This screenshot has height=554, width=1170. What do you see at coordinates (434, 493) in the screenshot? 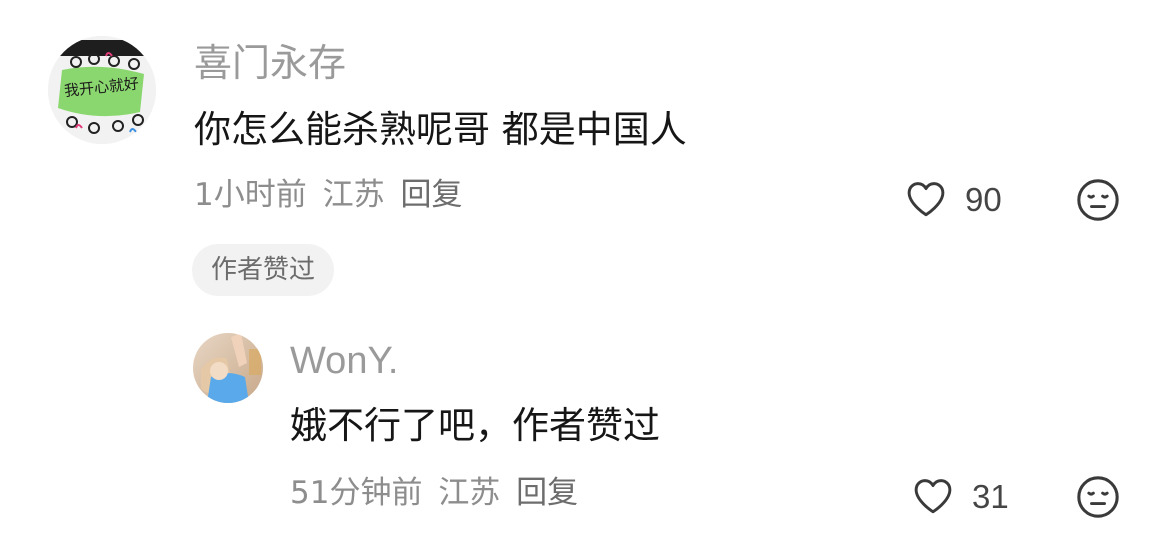
I see `comment-meta: 51分钟前 江苏 回复` at bounding box center [434, 493].